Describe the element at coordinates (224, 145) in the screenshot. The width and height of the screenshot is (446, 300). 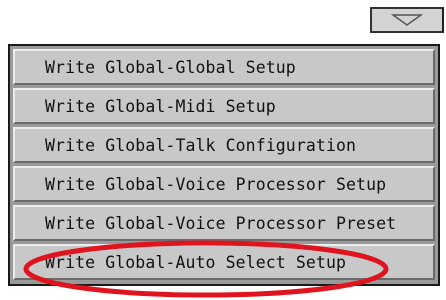
I see `menu-item-talk-configuration: Write Global-Talk Configuration` at that location.